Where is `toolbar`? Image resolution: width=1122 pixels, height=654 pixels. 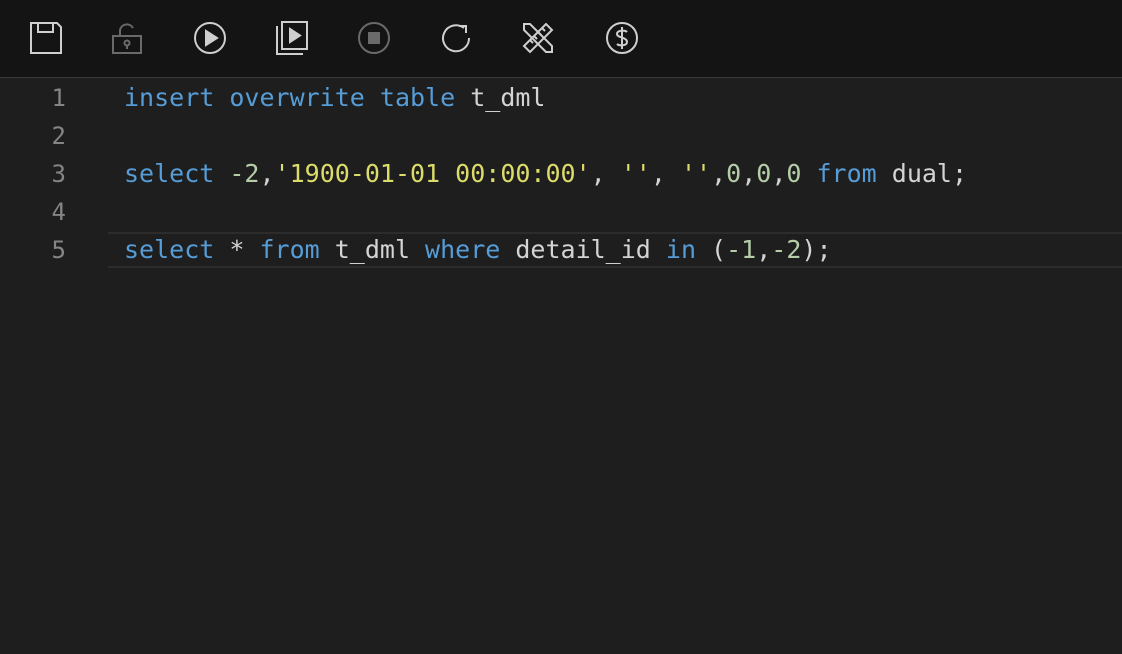 toolbar is located at coordinates (561, 39).